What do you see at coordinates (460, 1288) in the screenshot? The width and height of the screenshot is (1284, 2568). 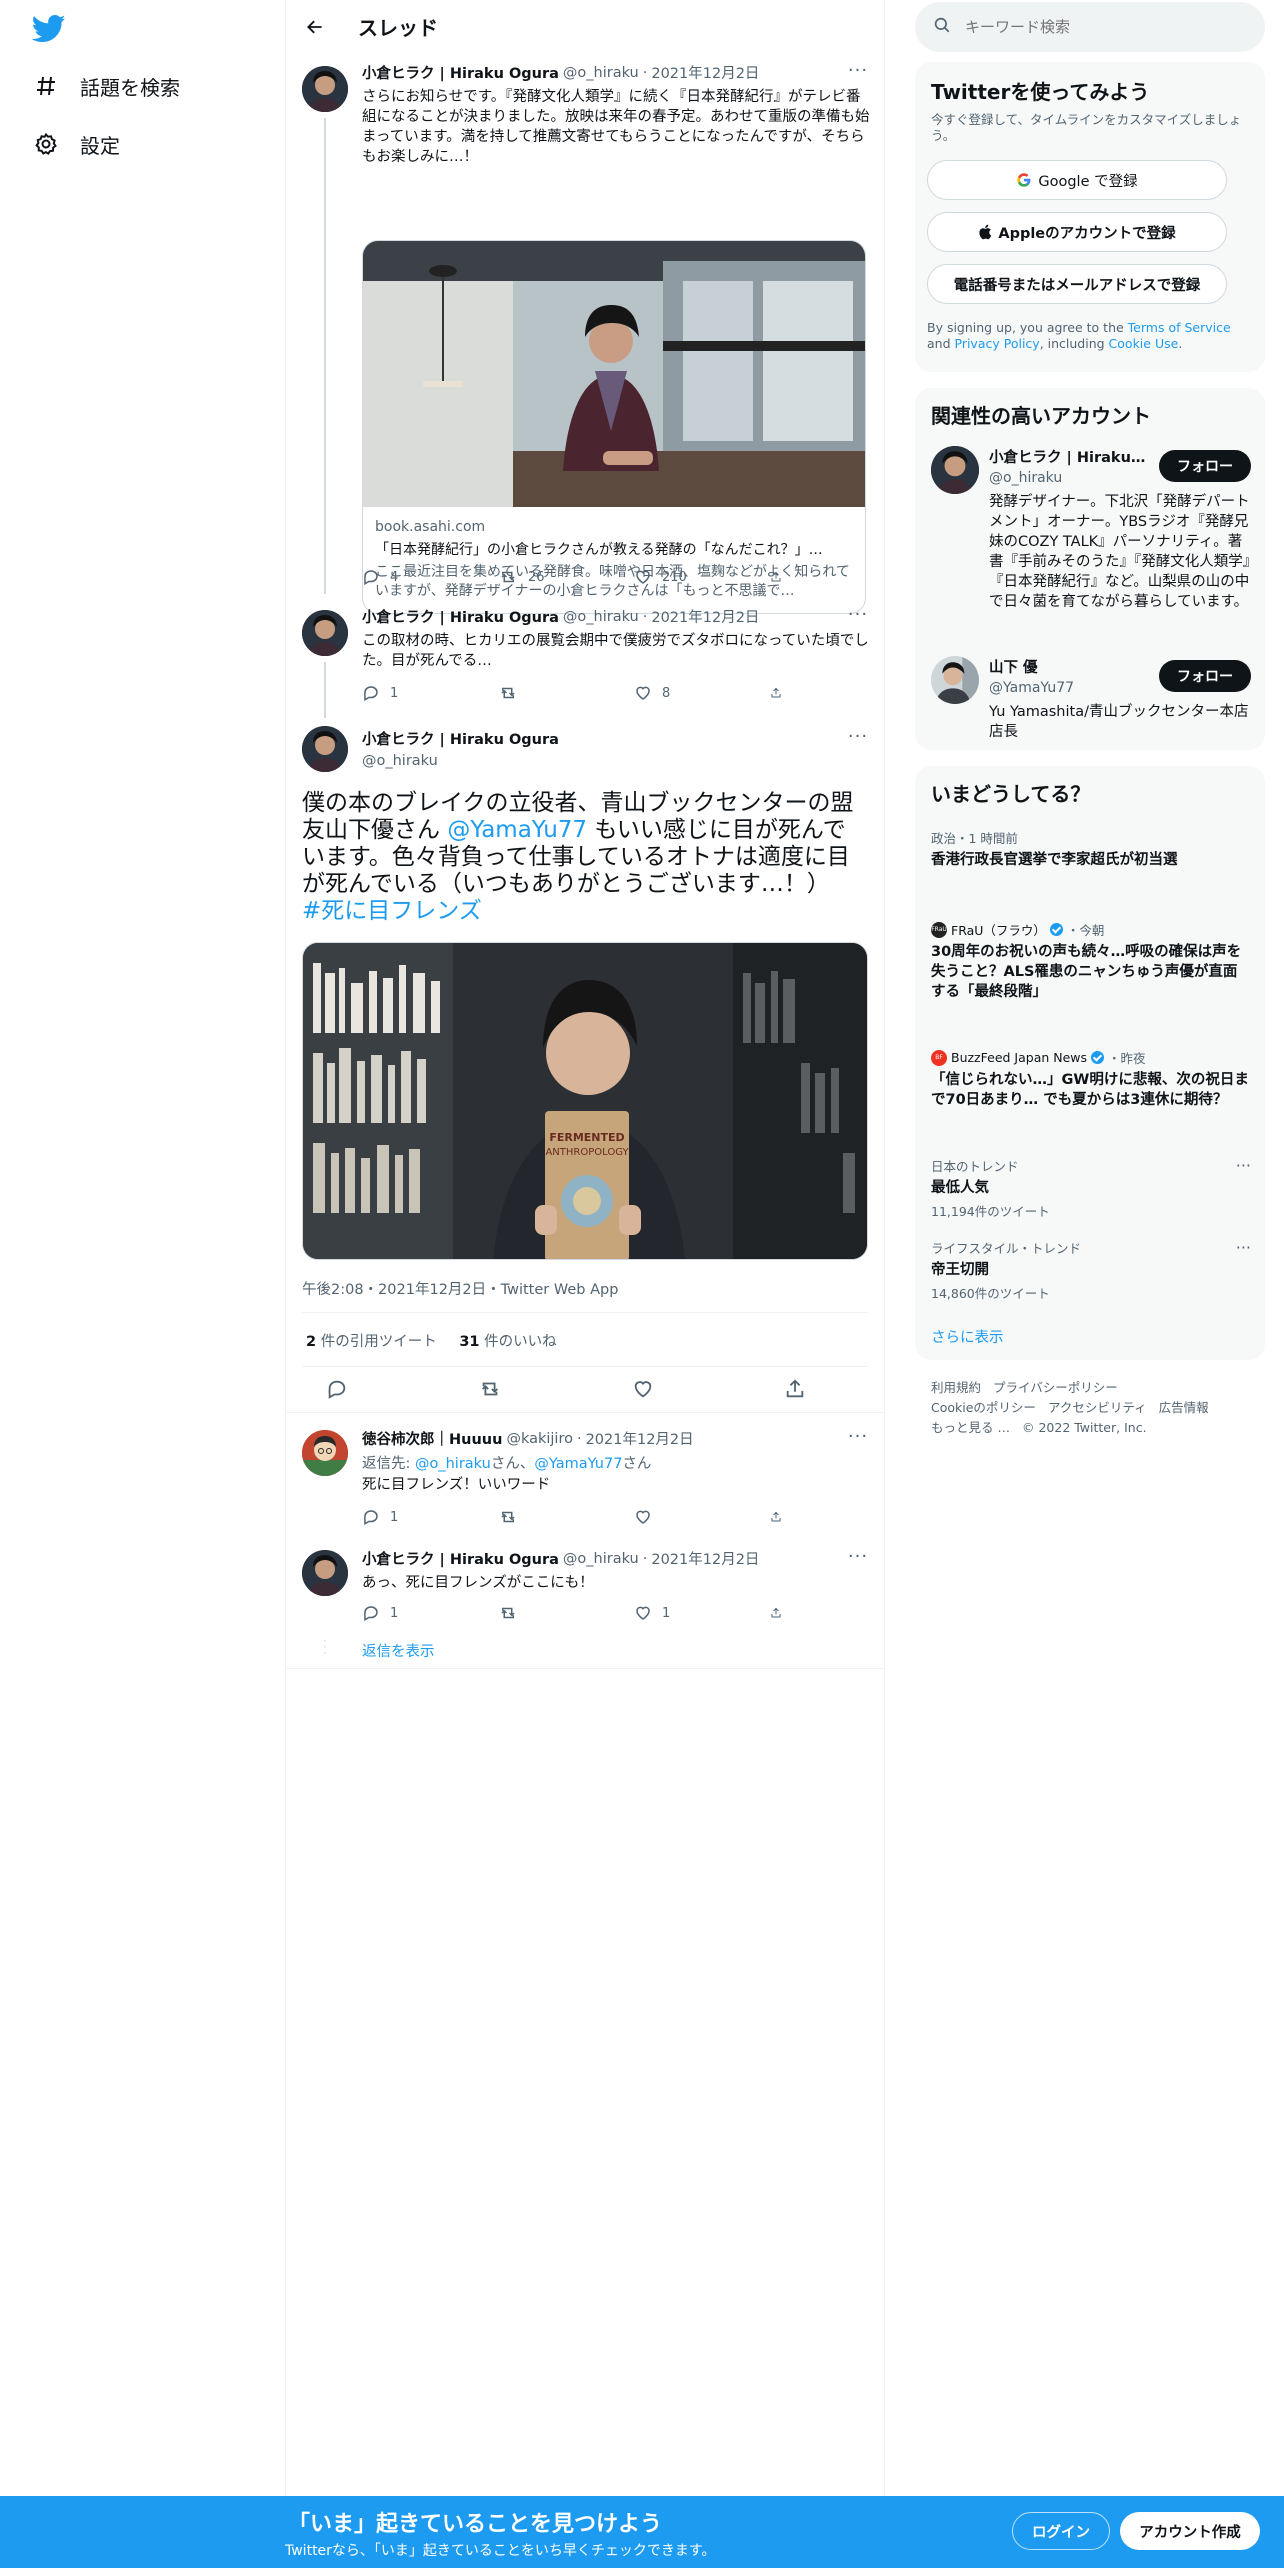 I see `tweet-timestamp: 午後2:08・2021年12月2日・Twitter Web App` at bounding box center [460, 1288].